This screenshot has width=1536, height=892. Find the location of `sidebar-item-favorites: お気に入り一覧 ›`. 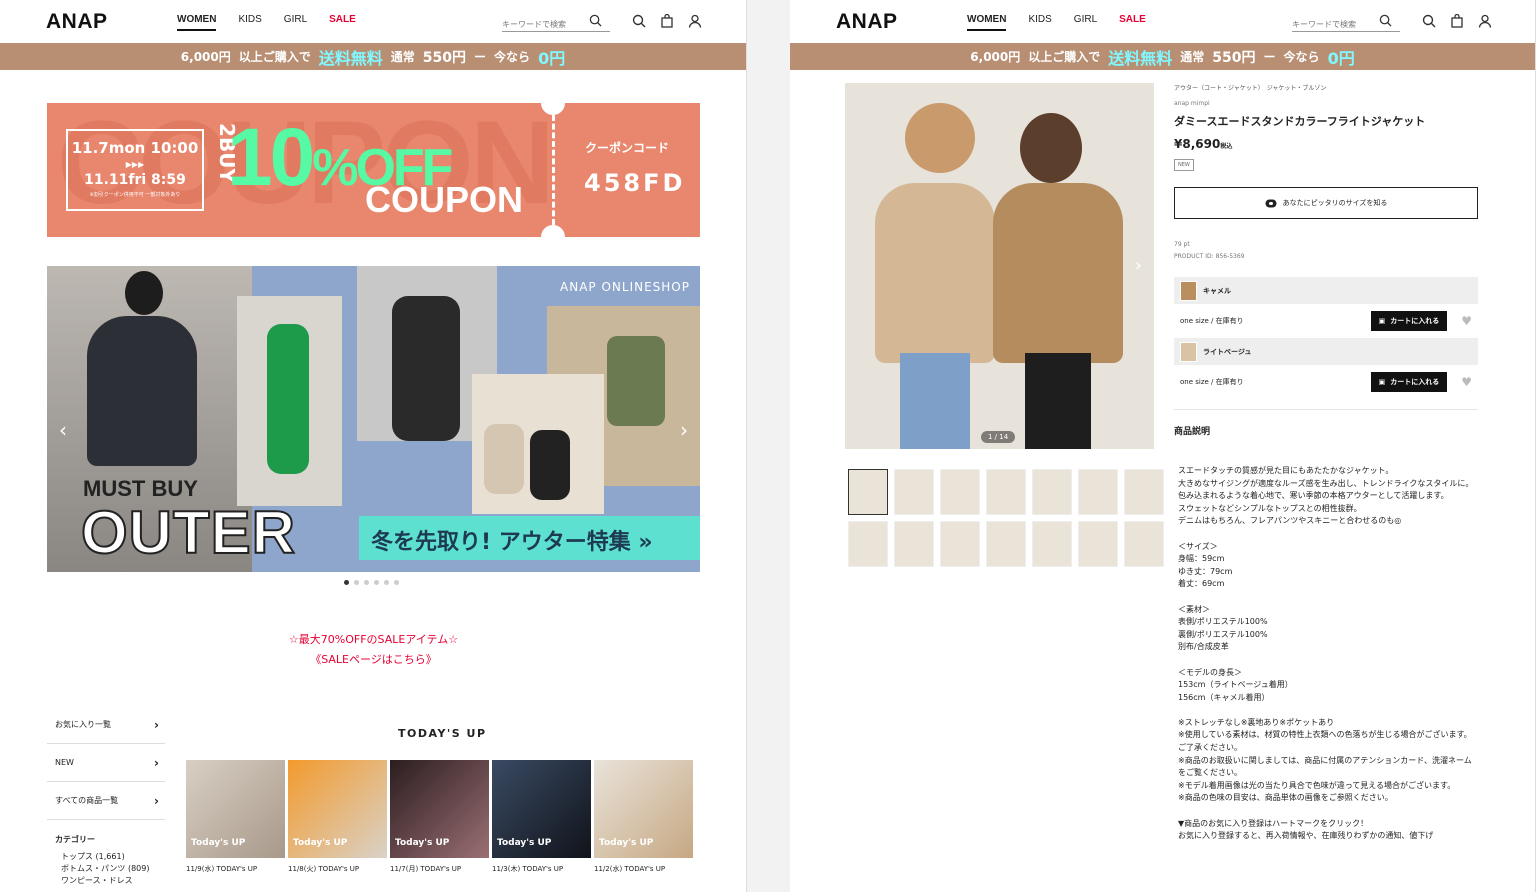

sidebar-item-favorites: お気に入り一覧 › is located at coordinates (106, 725).